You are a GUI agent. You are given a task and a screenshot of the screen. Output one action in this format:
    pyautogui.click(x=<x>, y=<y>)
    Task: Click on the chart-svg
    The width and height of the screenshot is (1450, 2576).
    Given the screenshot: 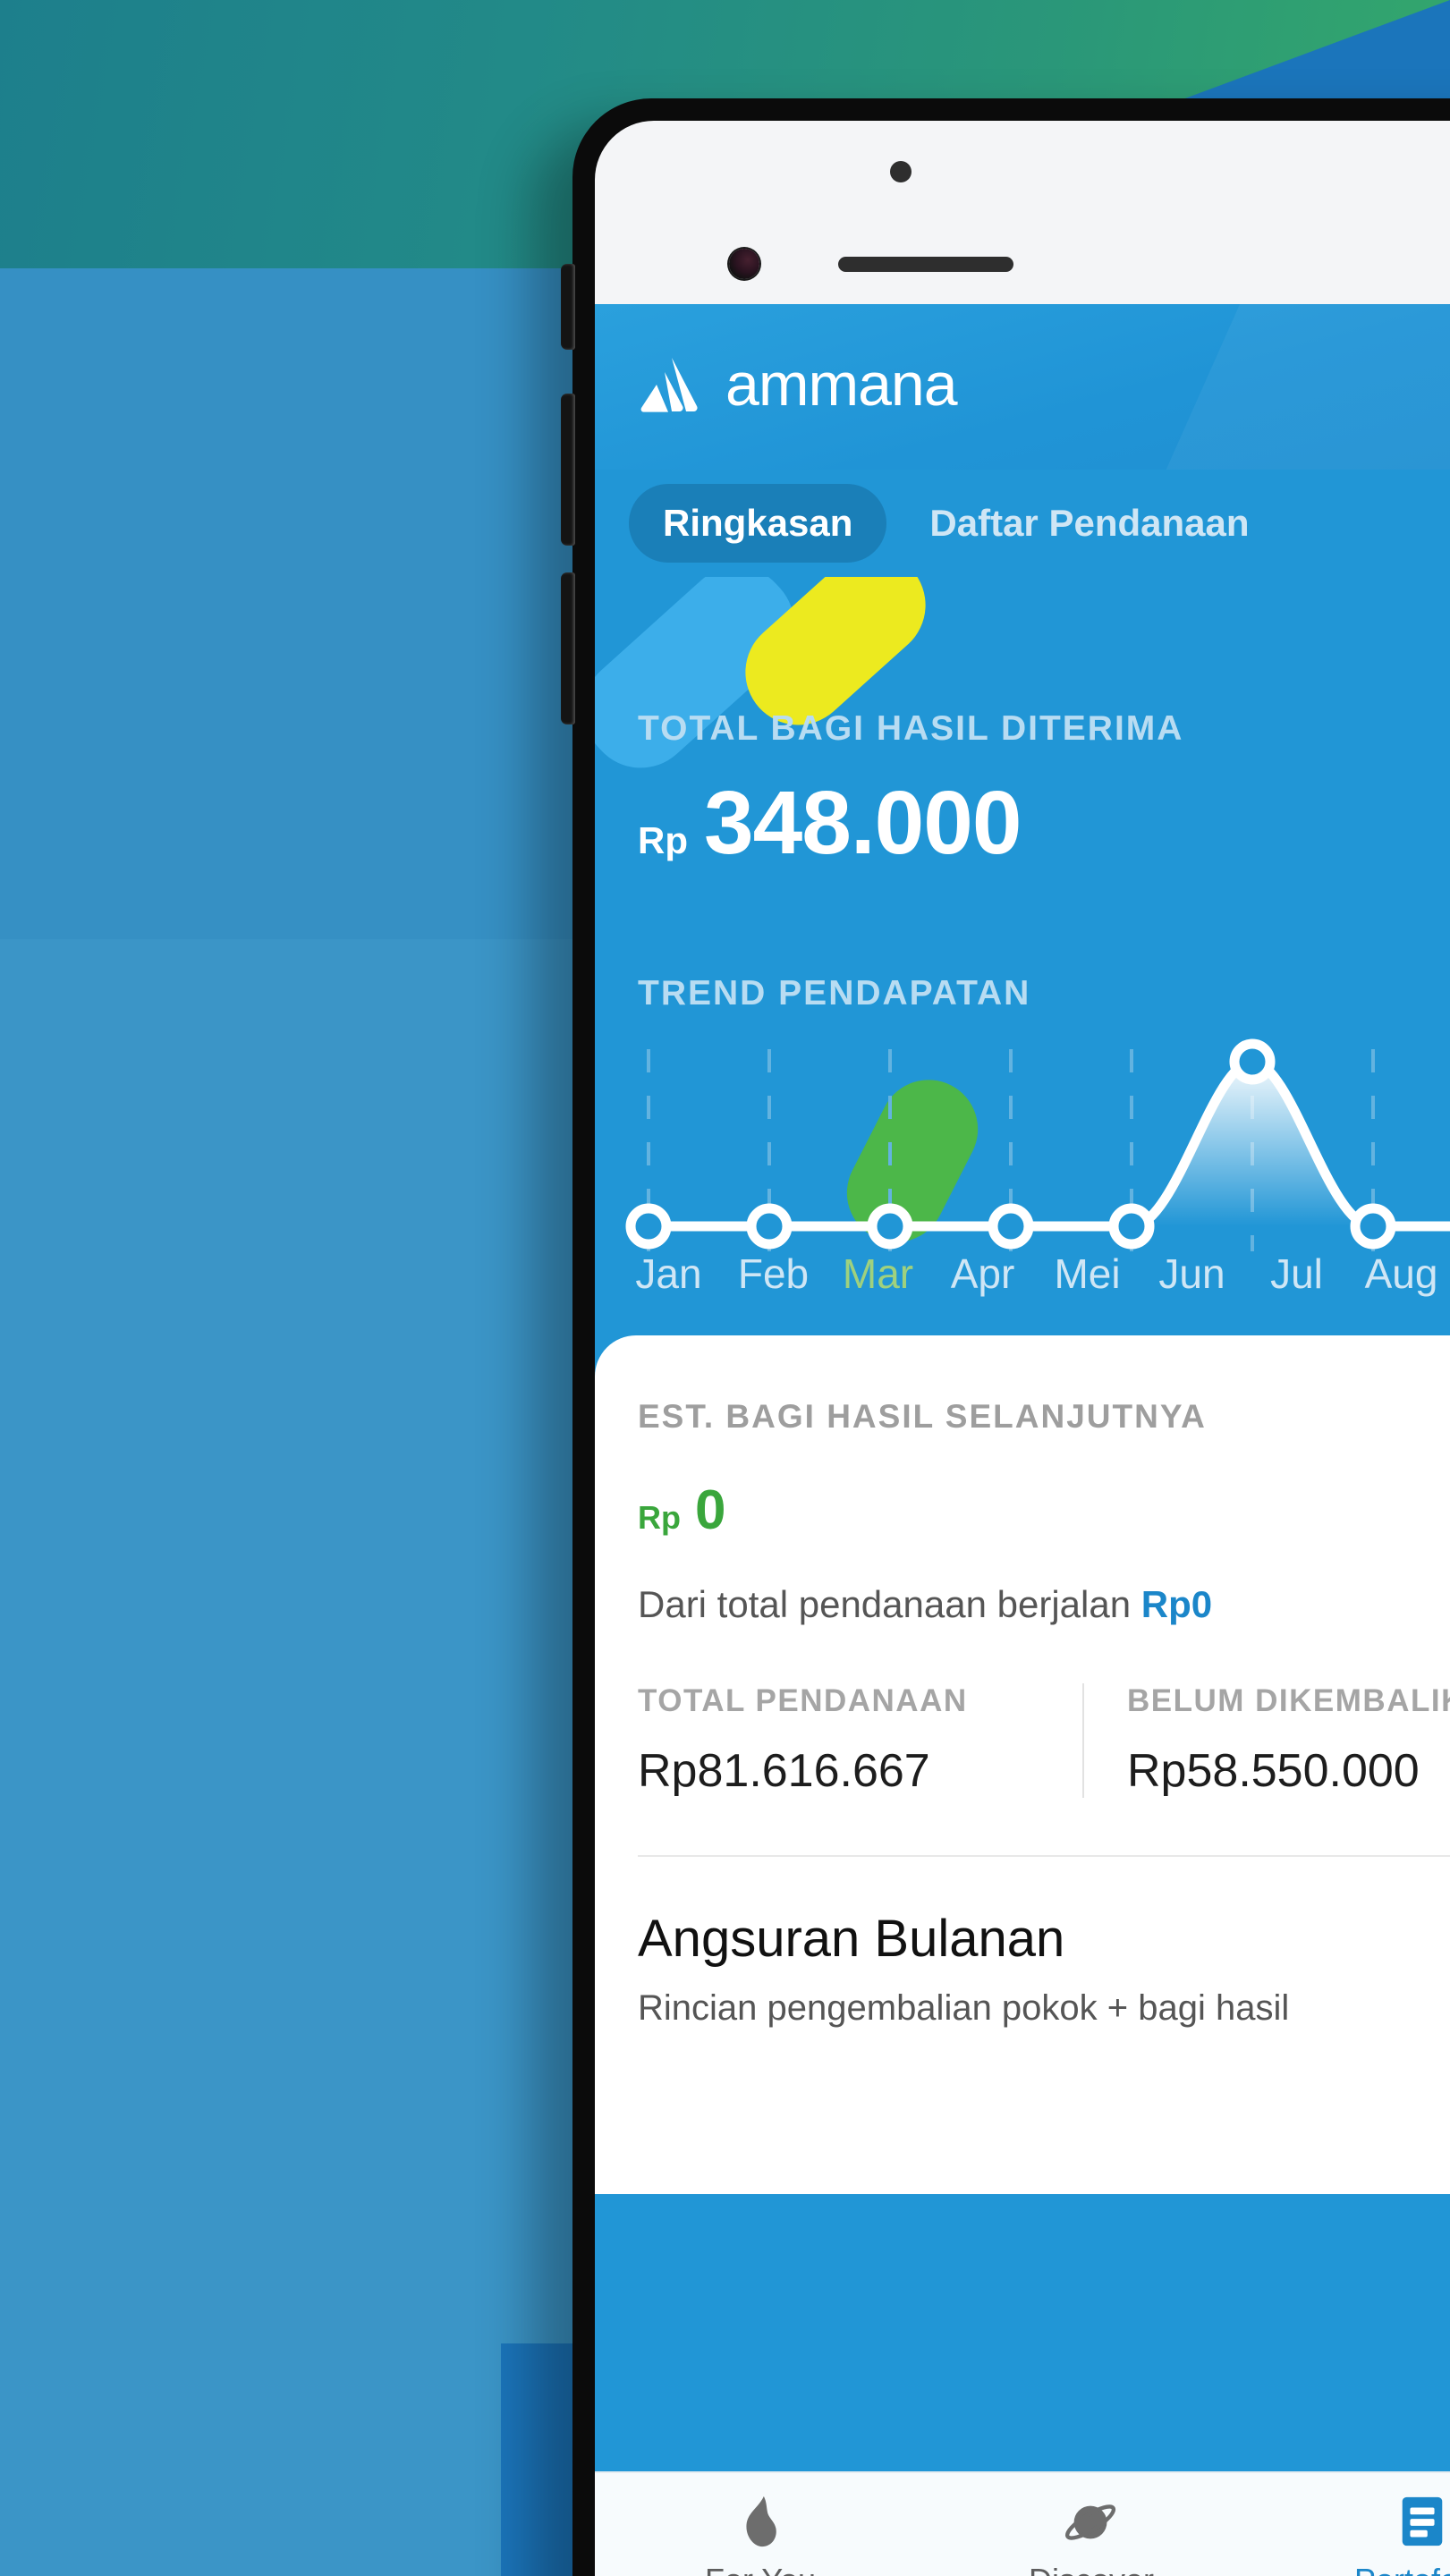 What is the action you would take?
    pyautogui.click(x=1037, y=1144)
    